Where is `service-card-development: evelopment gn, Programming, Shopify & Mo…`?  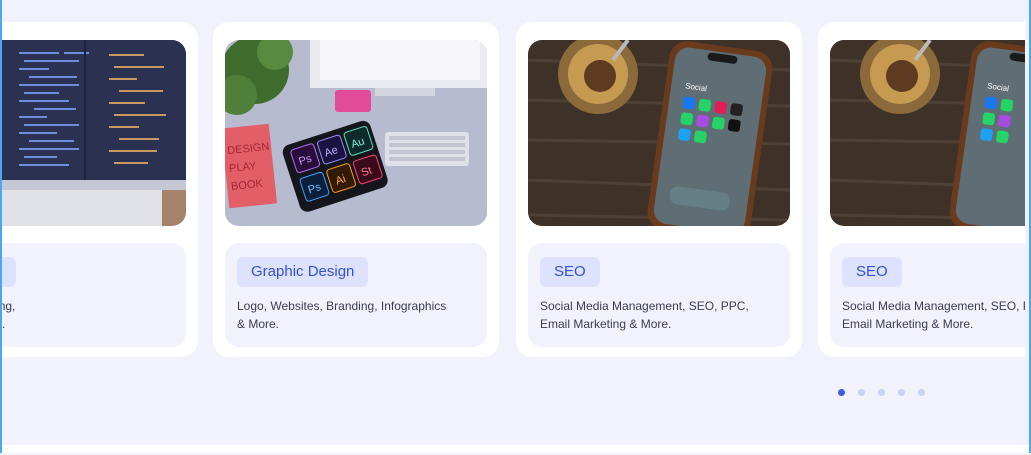 service-card-development: evelopment gn, Programming, Shopify & Mo… is located at coordinates (100, 189).